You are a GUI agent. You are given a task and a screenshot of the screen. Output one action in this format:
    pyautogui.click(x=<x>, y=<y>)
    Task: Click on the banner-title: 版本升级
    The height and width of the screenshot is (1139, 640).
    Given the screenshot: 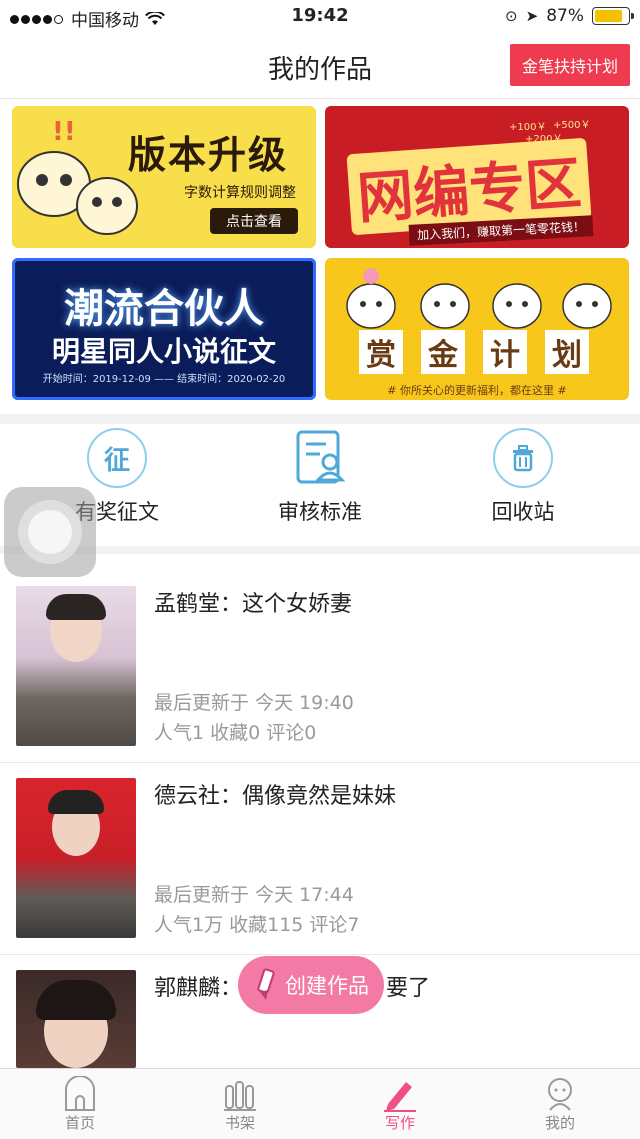 What is the action you would take?
    pyautogui.click(x=208, y=155)
    